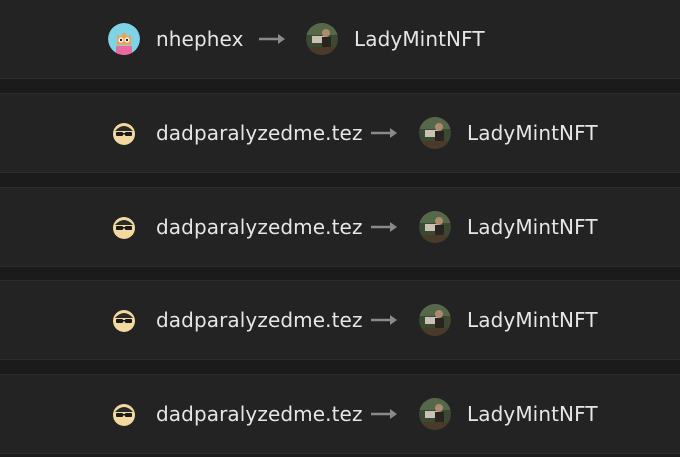 The image size is (680, 457). What do you see at coordinates (124, 39) in the screenshot?
I see `cat-avatar-icon` at bounding box center [124, 39].